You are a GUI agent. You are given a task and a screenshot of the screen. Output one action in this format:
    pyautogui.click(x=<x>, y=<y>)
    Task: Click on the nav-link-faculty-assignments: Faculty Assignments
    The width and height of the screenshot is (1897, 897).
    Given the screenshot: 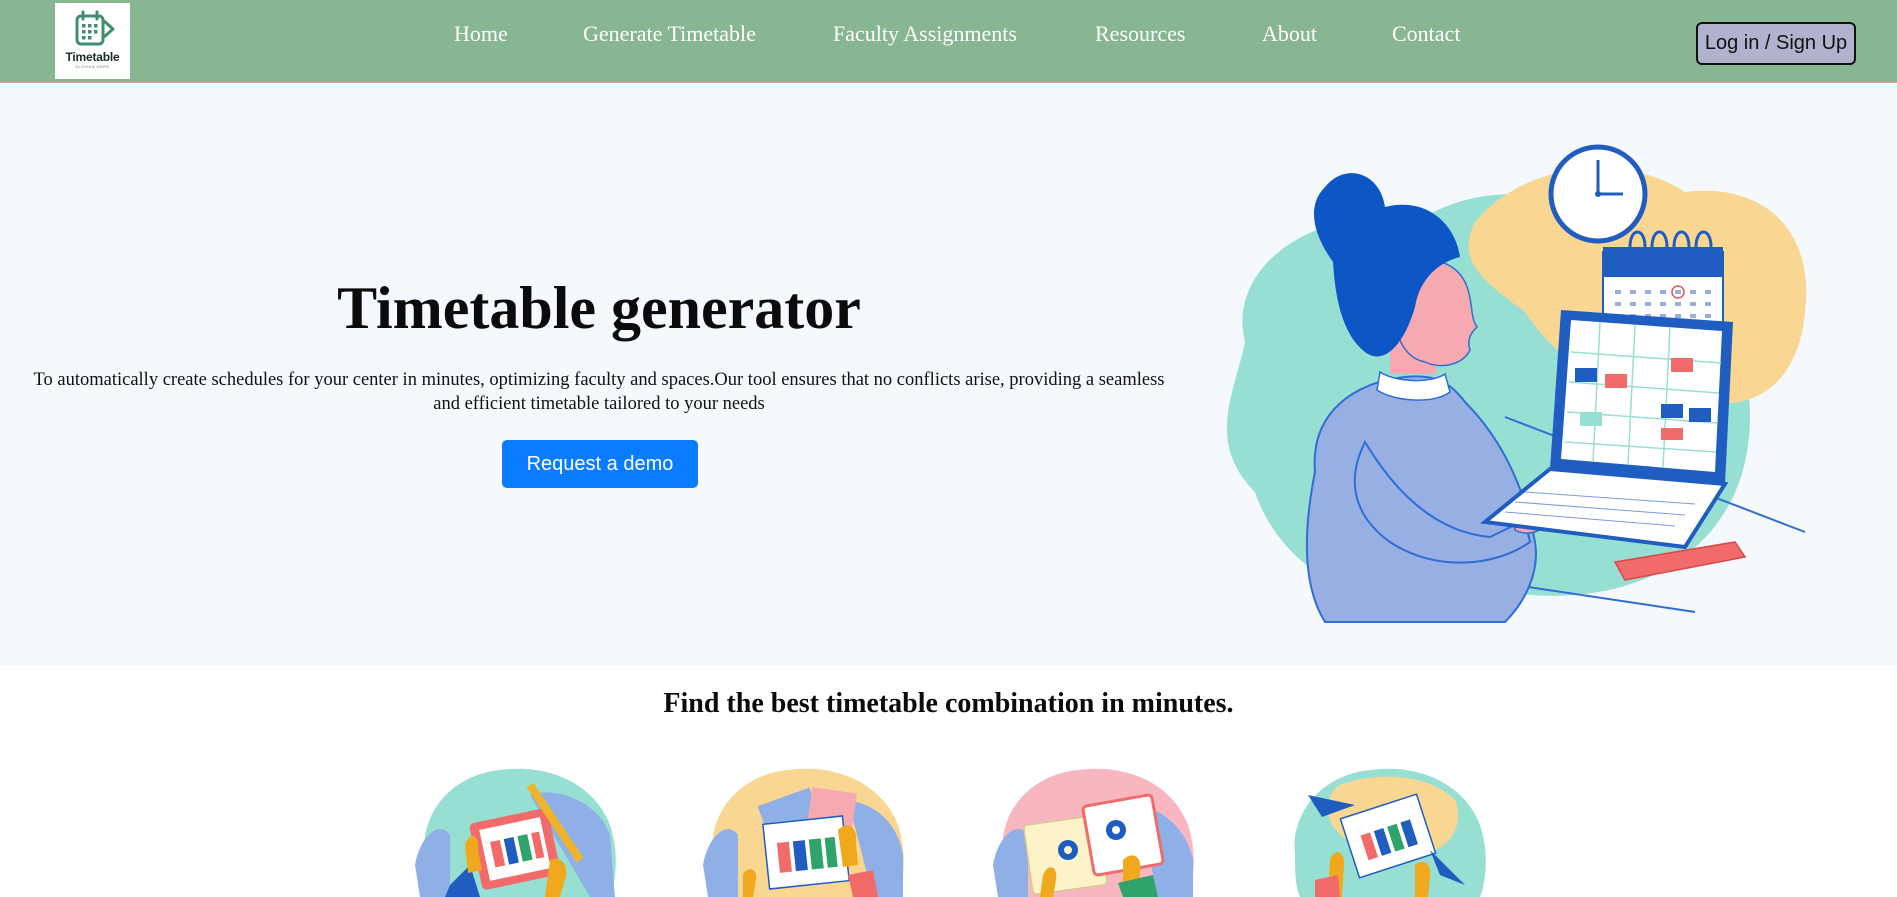 What is the action you would take?
    pyautogui.click(x=925, y=34)
    